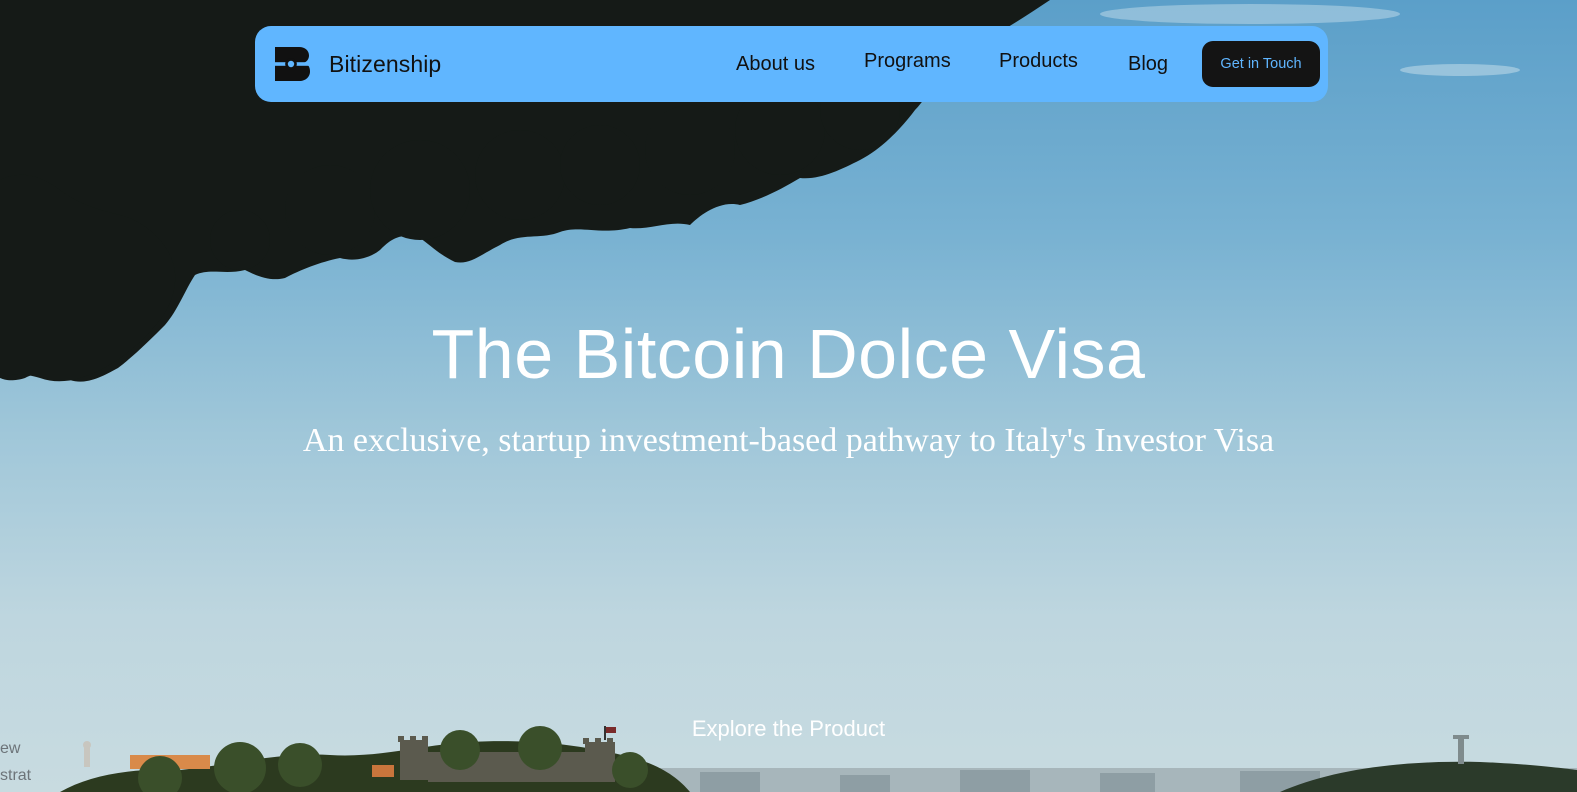 This screenshot has height=792, width=1577. What do you see at coordinates (788, 354) in the screenshot?
I see `hero-title: The Bitcoin Dolce Visa` at bounding box center [788, 354].